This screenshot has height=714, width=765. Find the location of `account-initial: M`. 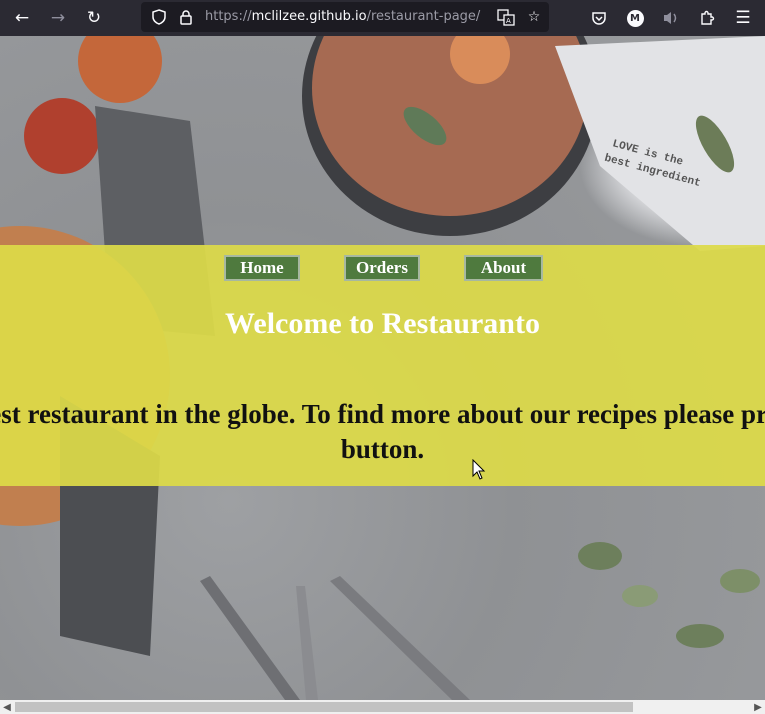

account-initial: M is located at coordinates (635, 18).